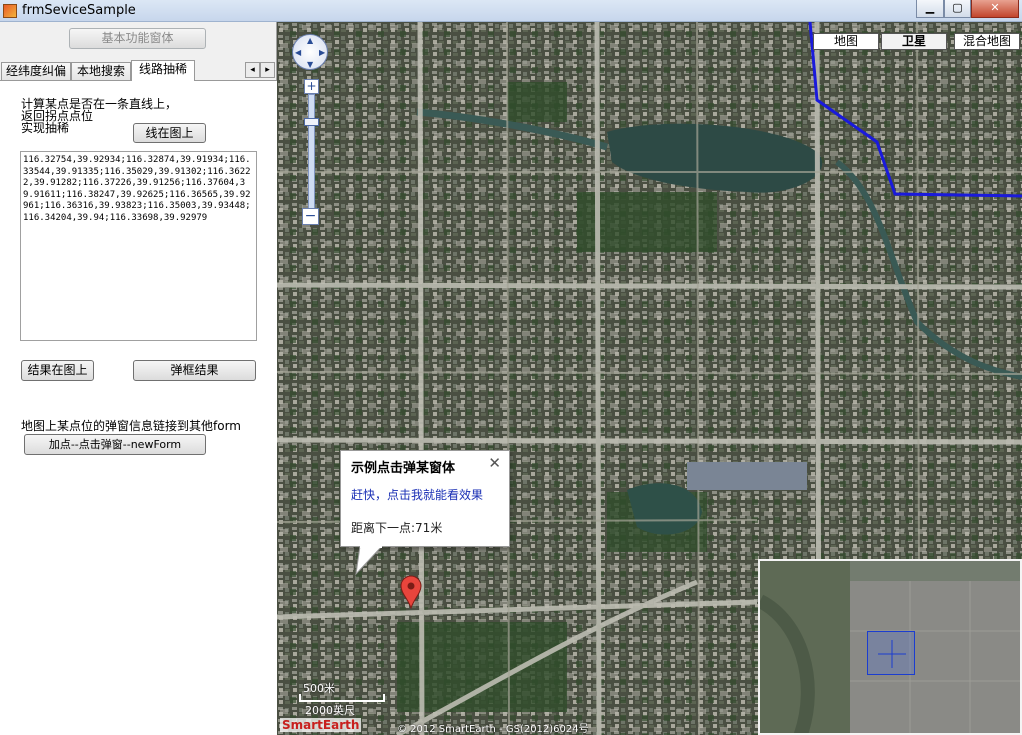  What do you see at coordinates (101, 71) in the screenshot?
I see `tab-local-search: 本地搜索` at bounding box center [101, 71].